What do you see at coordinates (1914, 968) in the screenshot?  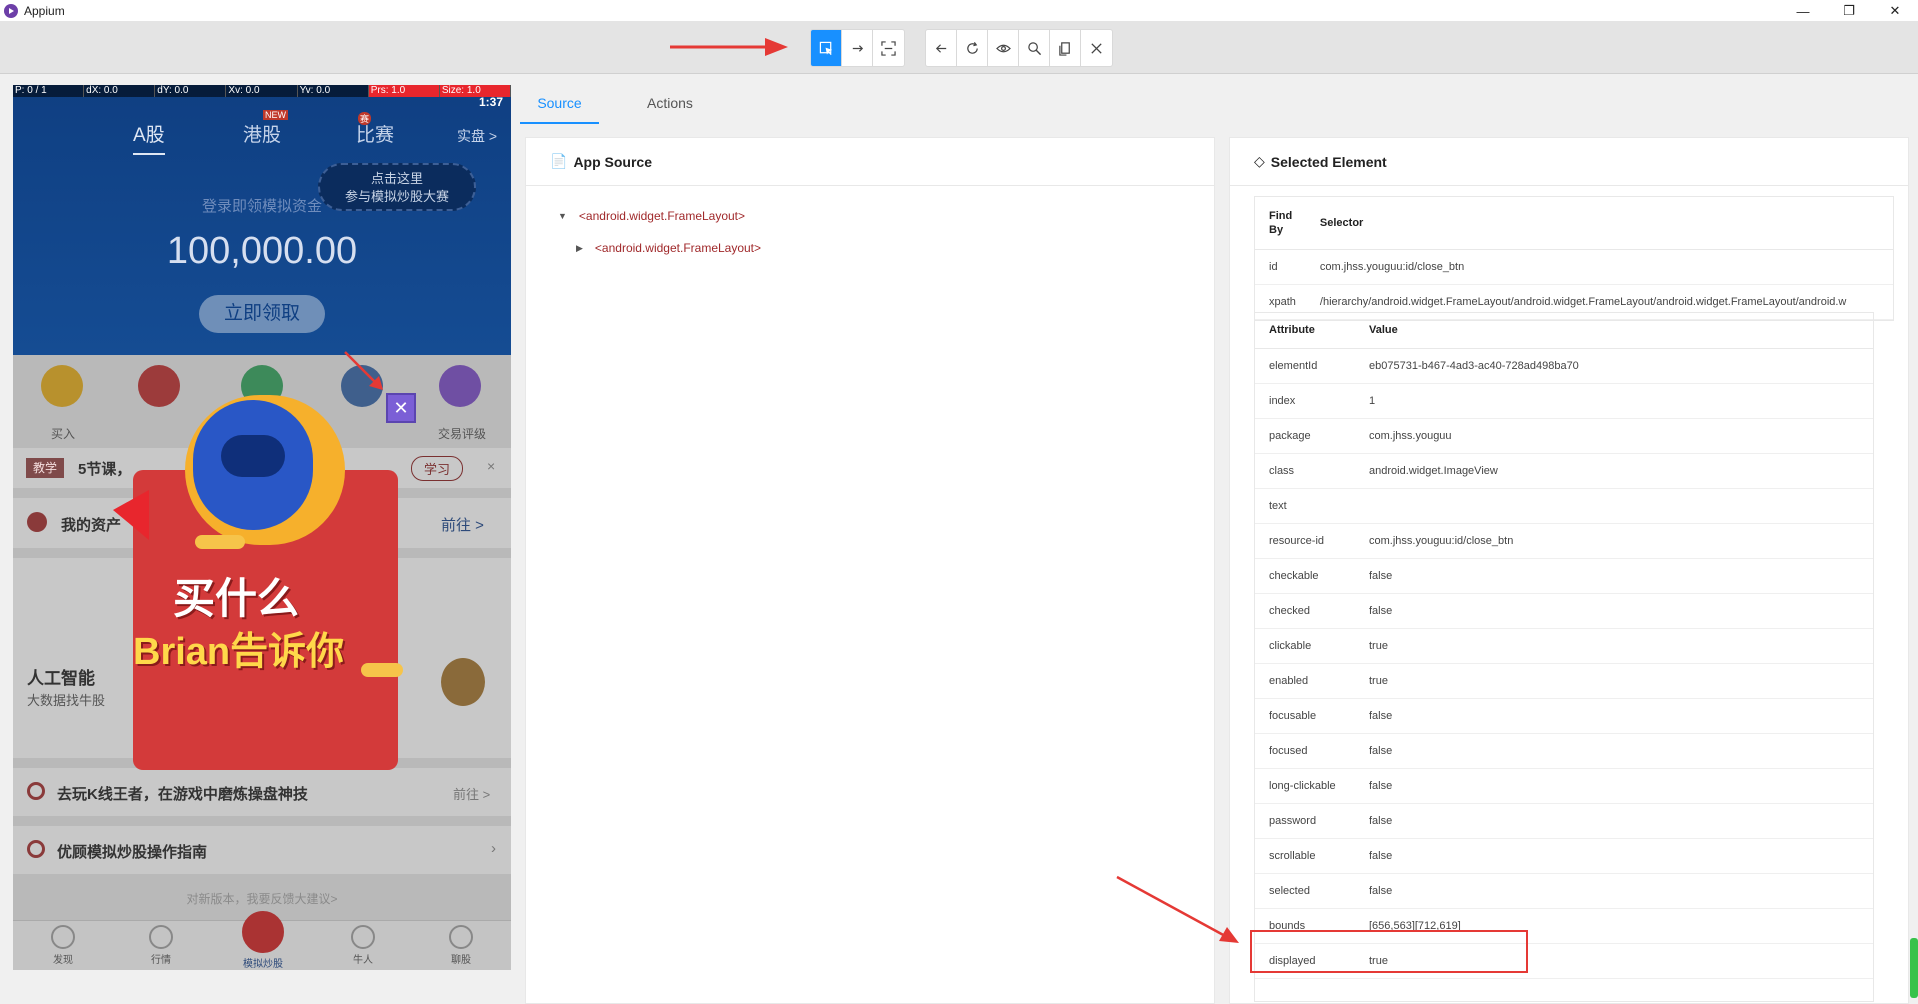 I see `scrollbar-indicator` at bounding box center [1914, 968].